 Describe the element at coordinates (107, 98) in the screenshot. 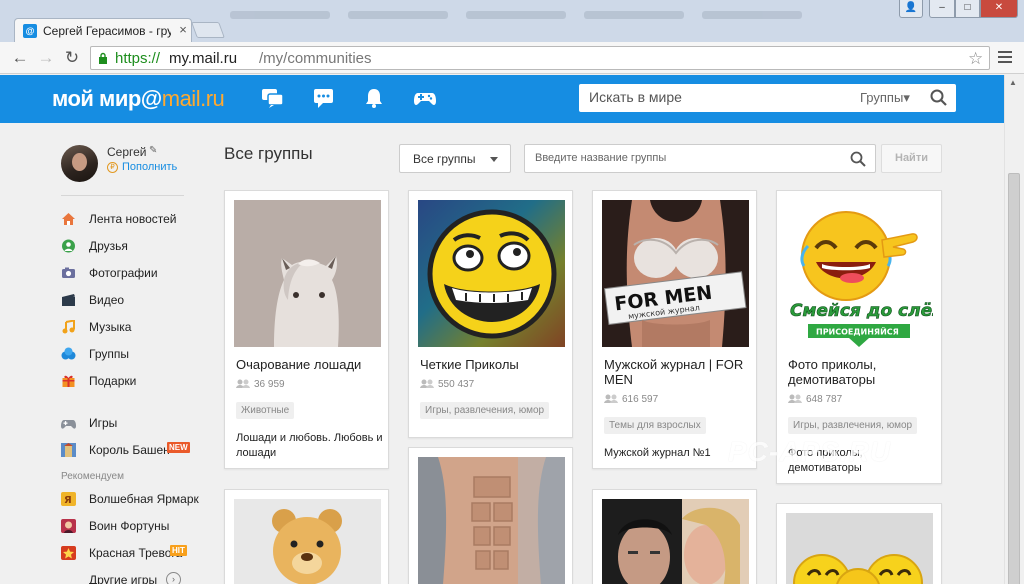

I see `logo-text: мой мир@` at that location.